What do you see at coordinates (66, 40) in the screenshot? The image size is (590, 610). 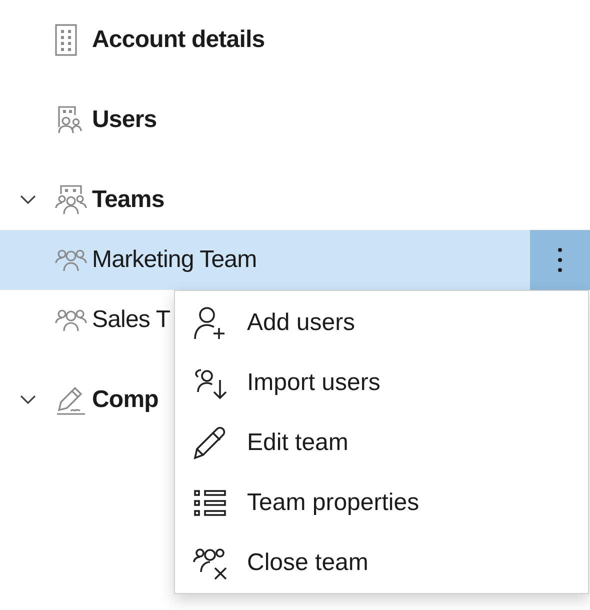 I see `building-icon` at bounding box center [66, 40].